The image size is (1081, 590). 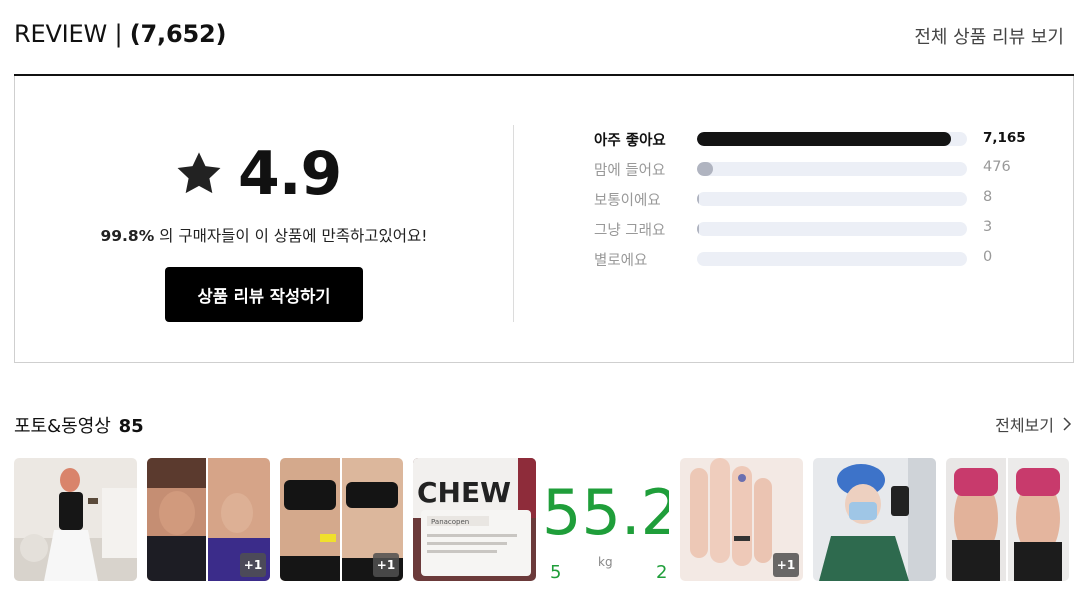 I want to click on rating-count: 476, so click(x=997, y=167).